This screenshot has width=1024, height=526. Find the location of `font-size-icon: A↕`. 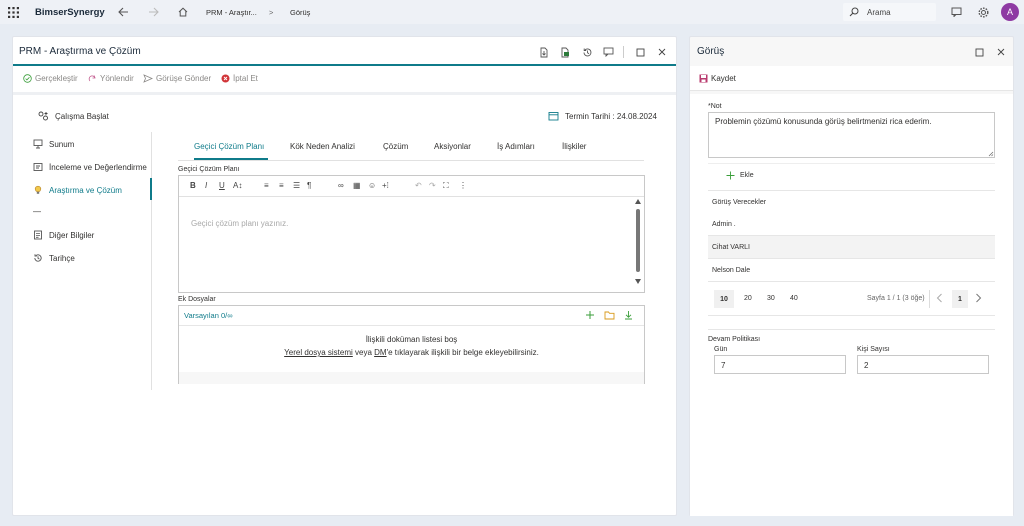

font-size-icon: A↕ is located at coordinates (237, 185).